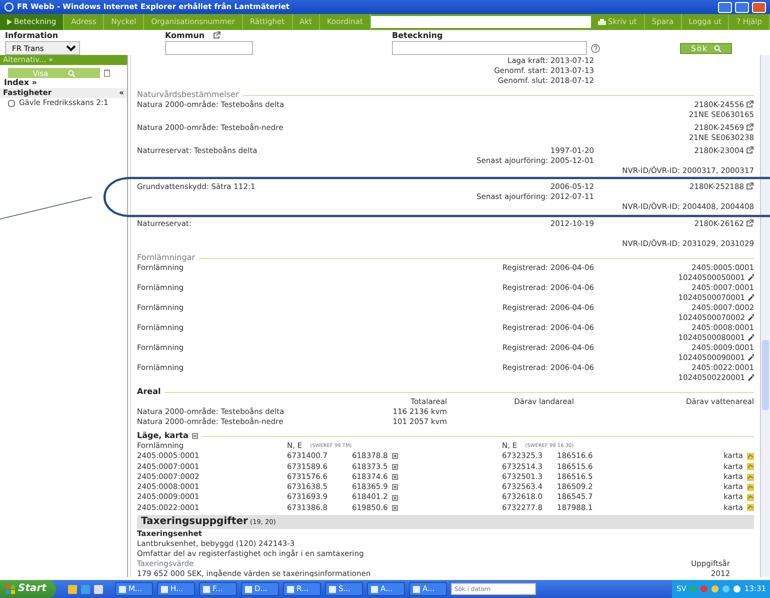 This screenshot has width=770, height=598. What do you see at coordinates (32, 36) in the screenshot?
I see `field-label: Information` at bounding box center [32, 36].